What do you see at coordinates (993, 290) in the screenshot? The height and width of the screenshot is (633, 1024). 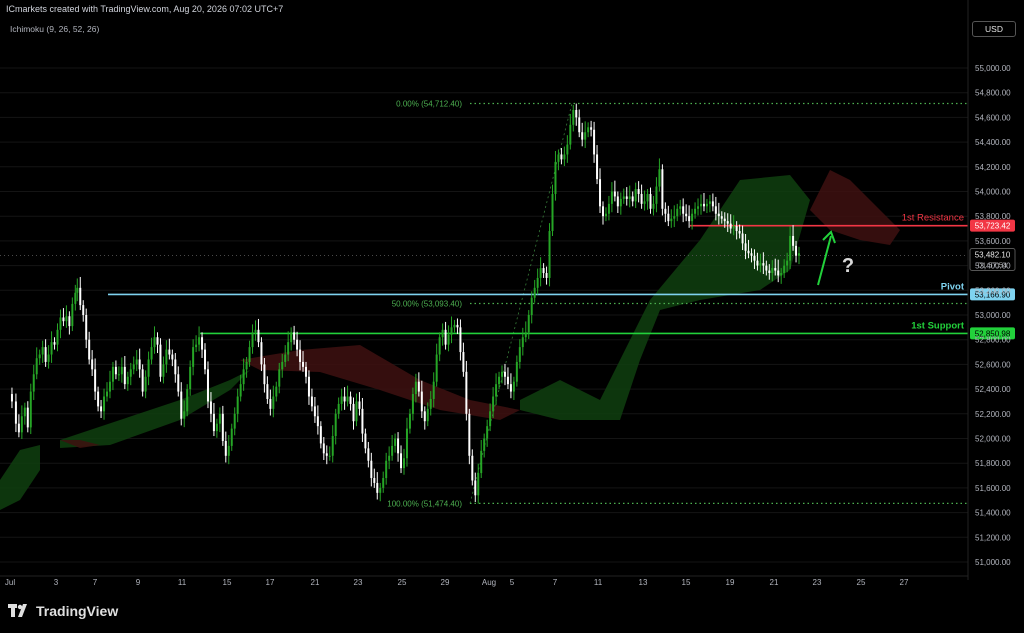 I see `price-tick-label: 53,200.00` at bounding box center [993, 290].